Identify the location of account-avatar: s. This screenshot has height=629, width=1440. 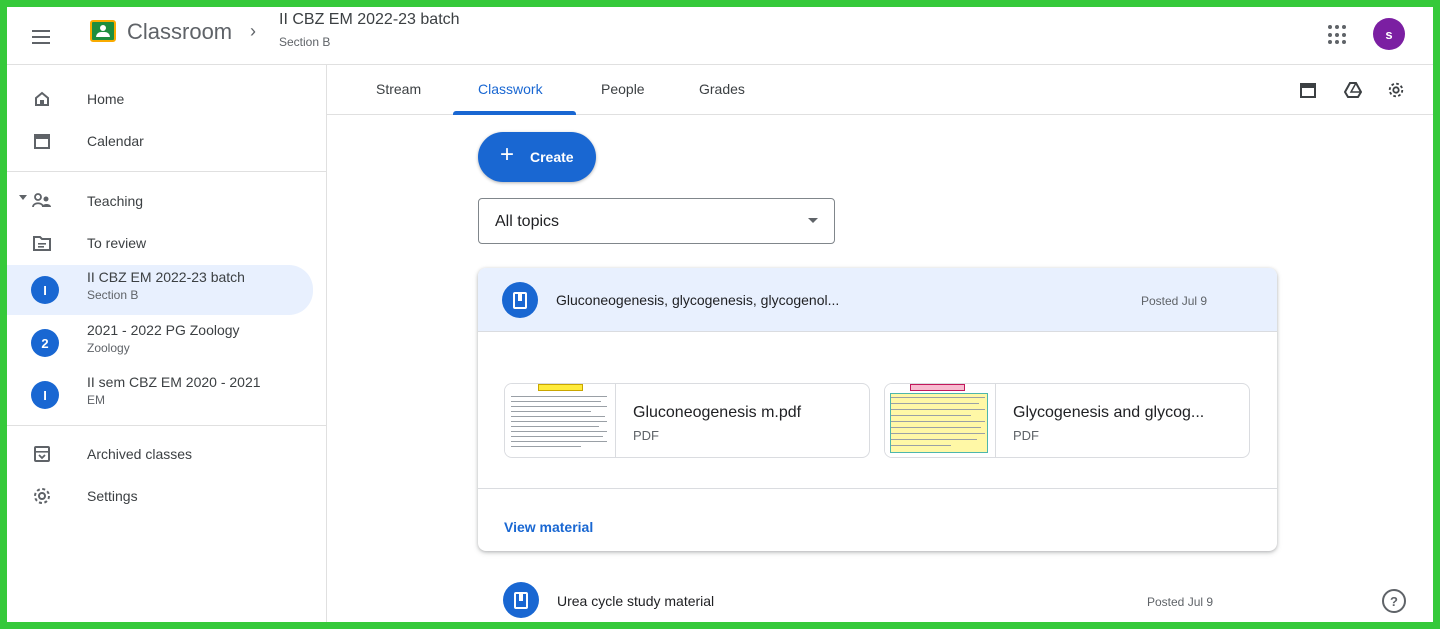
(1389, 34).